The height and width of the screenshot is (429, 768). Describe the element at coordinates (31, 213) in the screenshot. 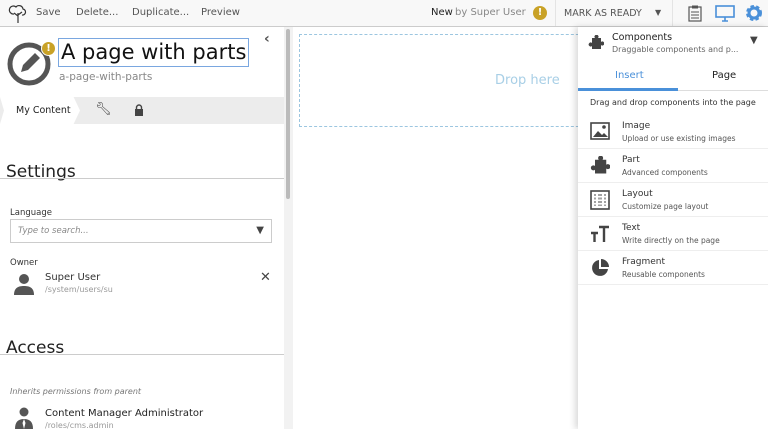

I see `language-label: Language` at that location.